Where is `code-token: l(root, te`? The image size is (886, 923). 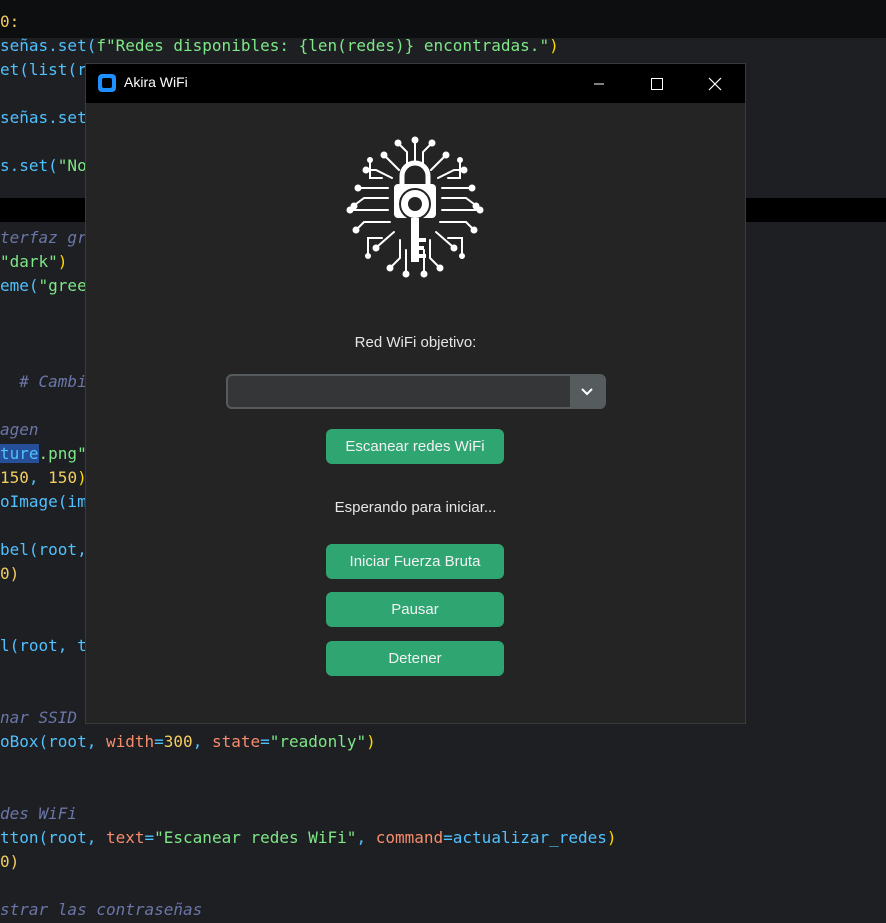
code-token: l(root, te is located at coordinates (48, 645).